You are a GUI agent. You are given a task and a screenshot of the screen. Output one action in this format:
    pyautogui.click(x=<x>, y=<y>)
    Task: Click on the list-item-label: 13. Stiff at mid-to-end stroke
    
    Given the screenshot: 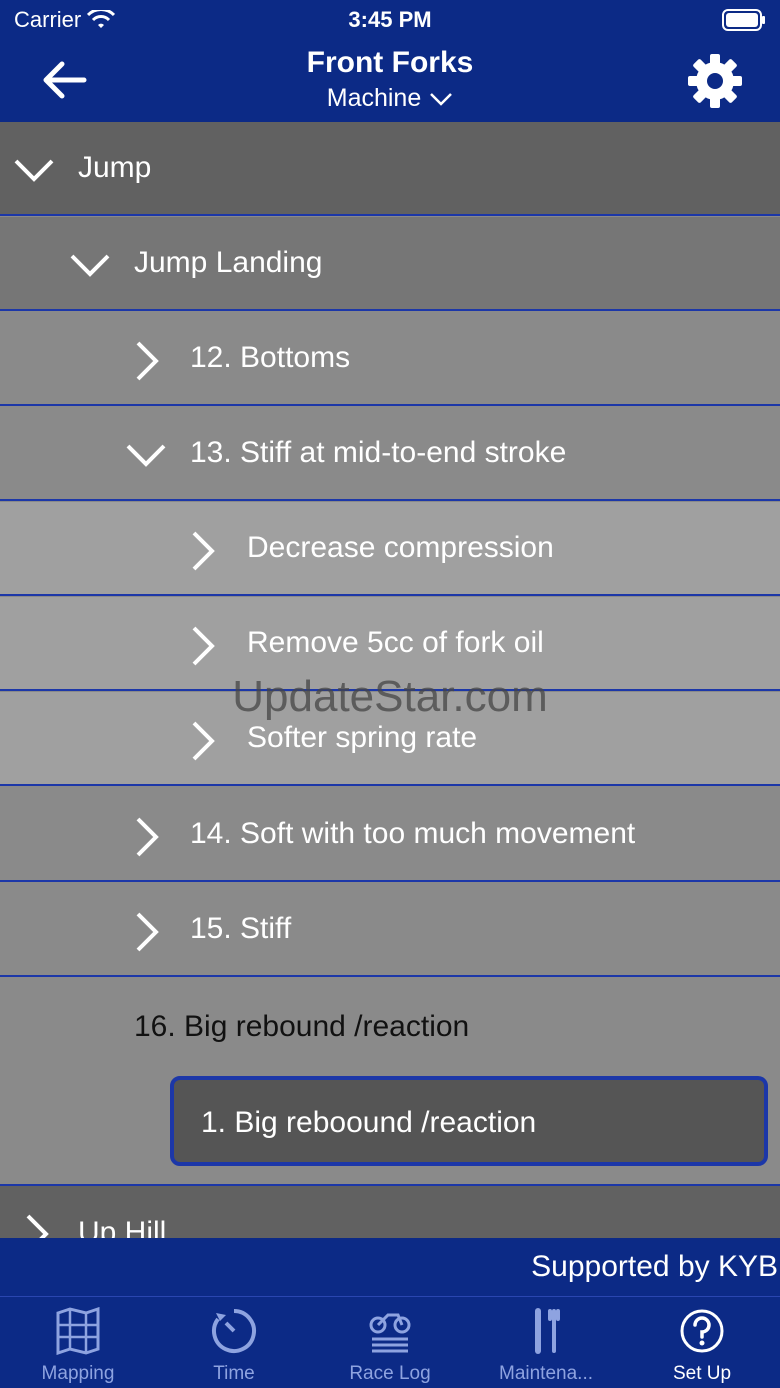 What is the action you would take?
    pyautogui.click(x=378, y=452)
    